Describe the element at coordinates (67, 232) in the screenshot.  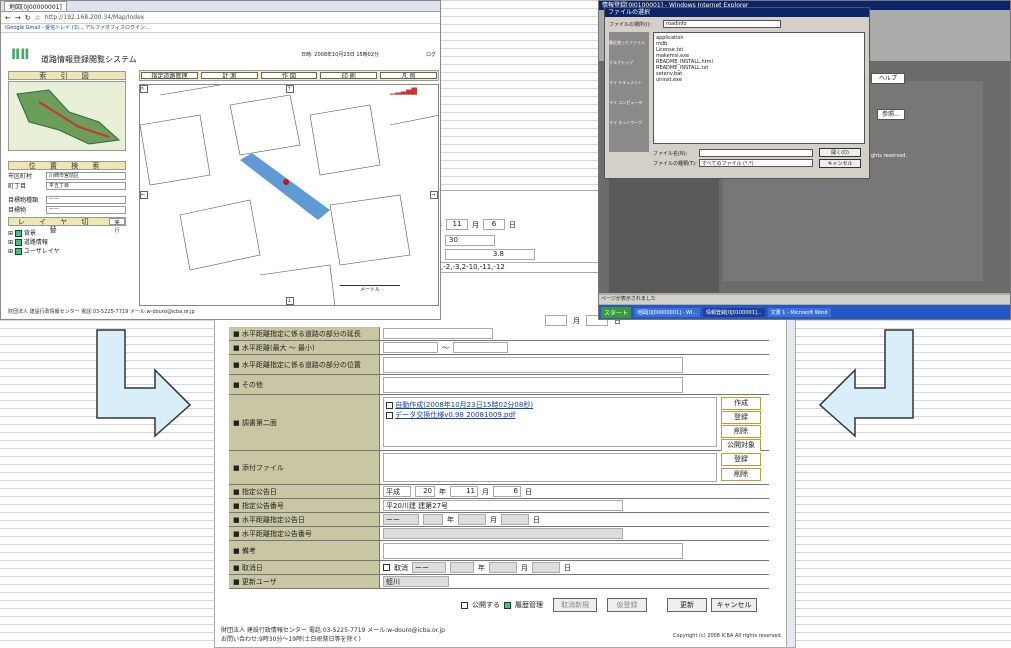
I see `layer-item: ⊞ 背景` at that location.